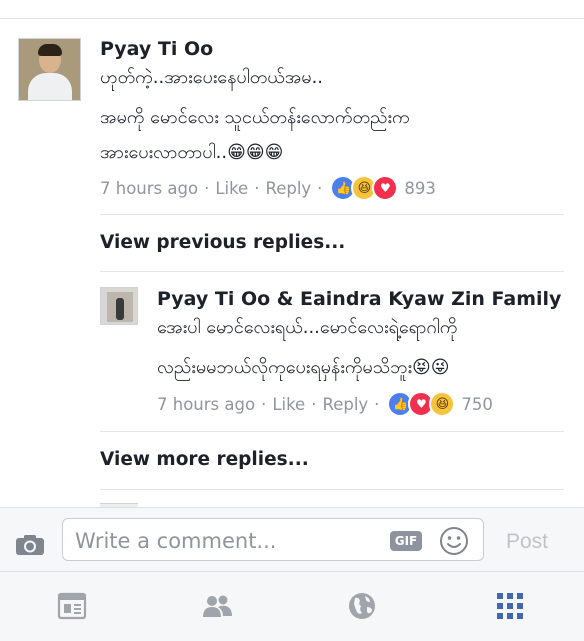 The image size is (584, 641). Describe the element at coordinates (345, 404) in the screenshot. I see `reply-reply-button: Reply` at that location.